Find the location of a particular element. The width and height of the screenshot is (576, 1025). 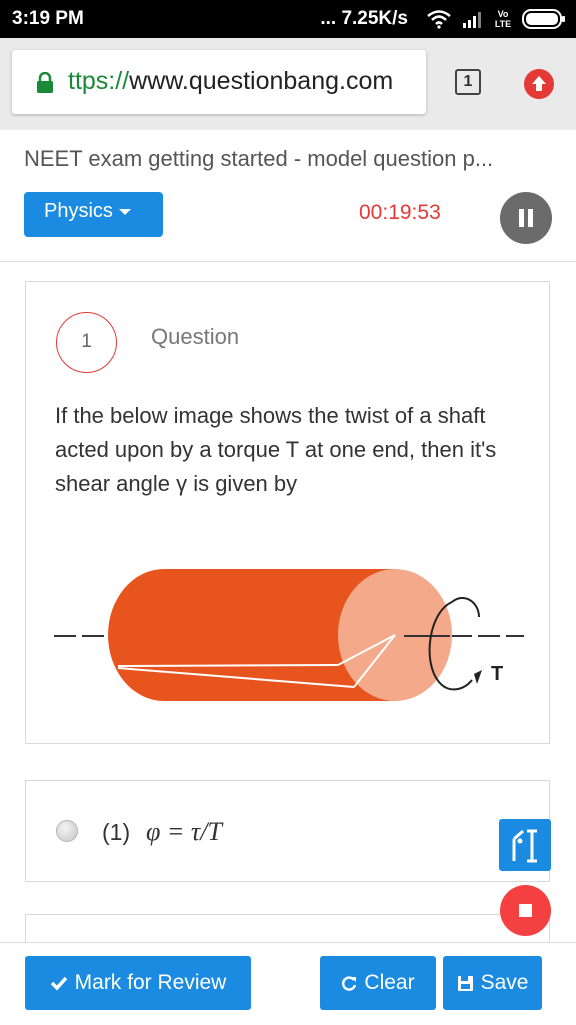

url-host: www.questionbang.com is located at coordinates (261, 81).